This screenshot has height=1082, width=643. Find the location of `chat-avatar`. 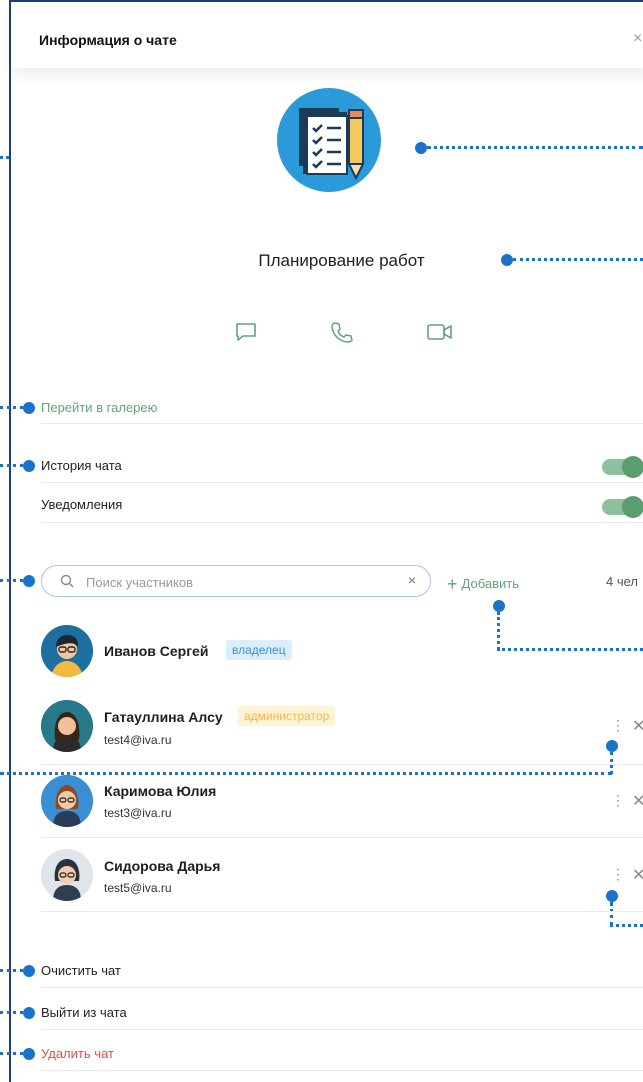

chat-avatar is located at coordinates (329, 140).